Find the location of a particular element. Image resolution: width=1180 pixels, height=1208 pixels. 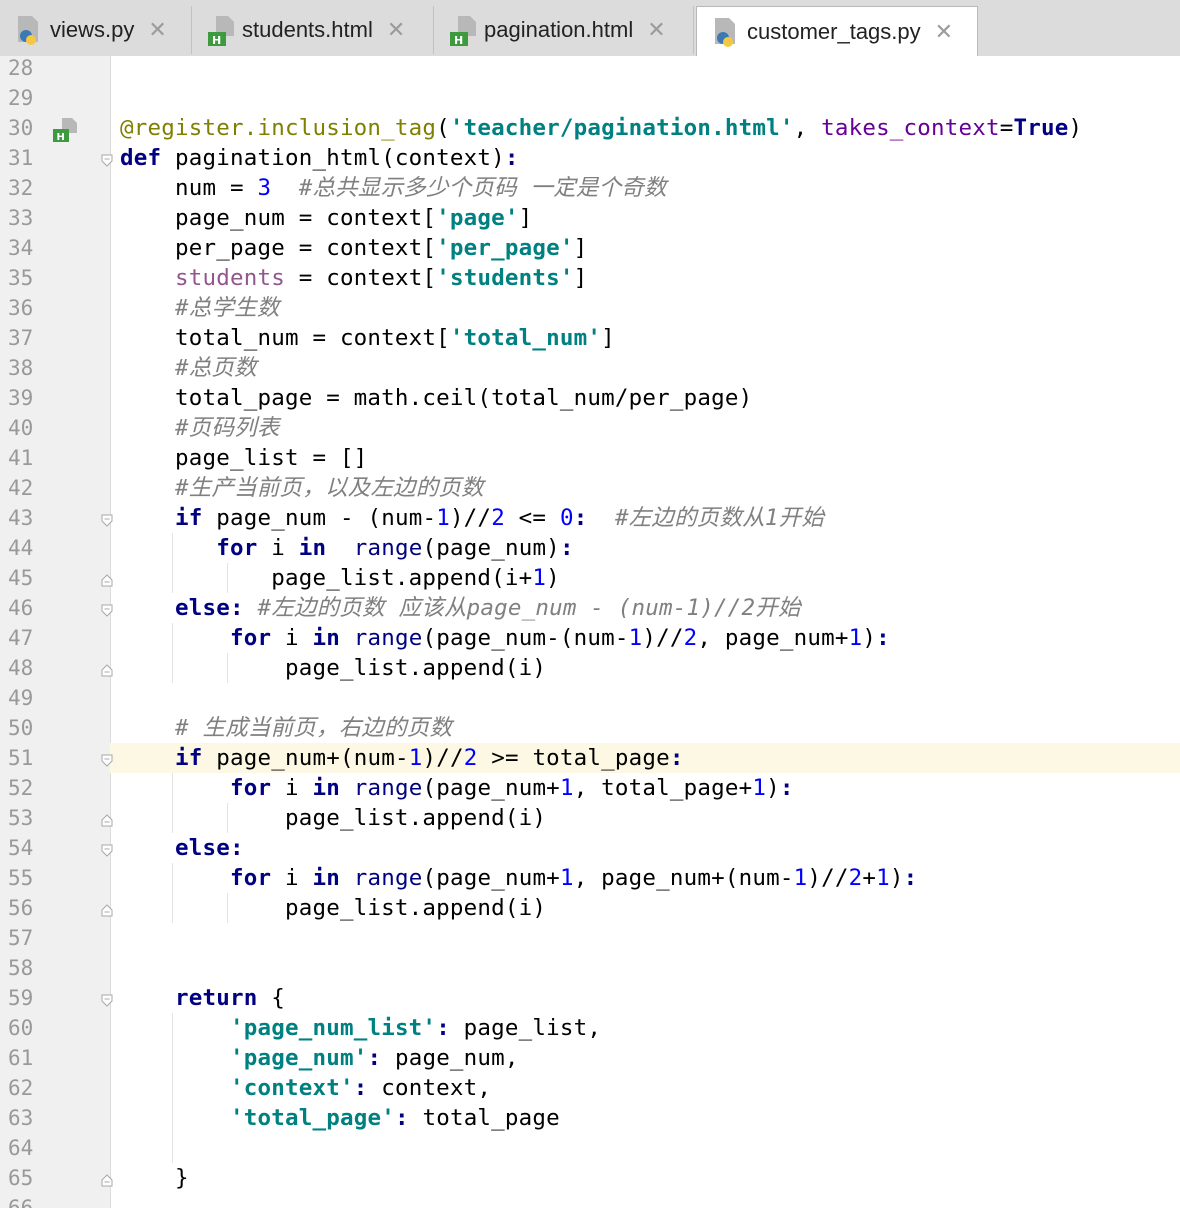

line-number: 36 is located at coordinates (21, 308).